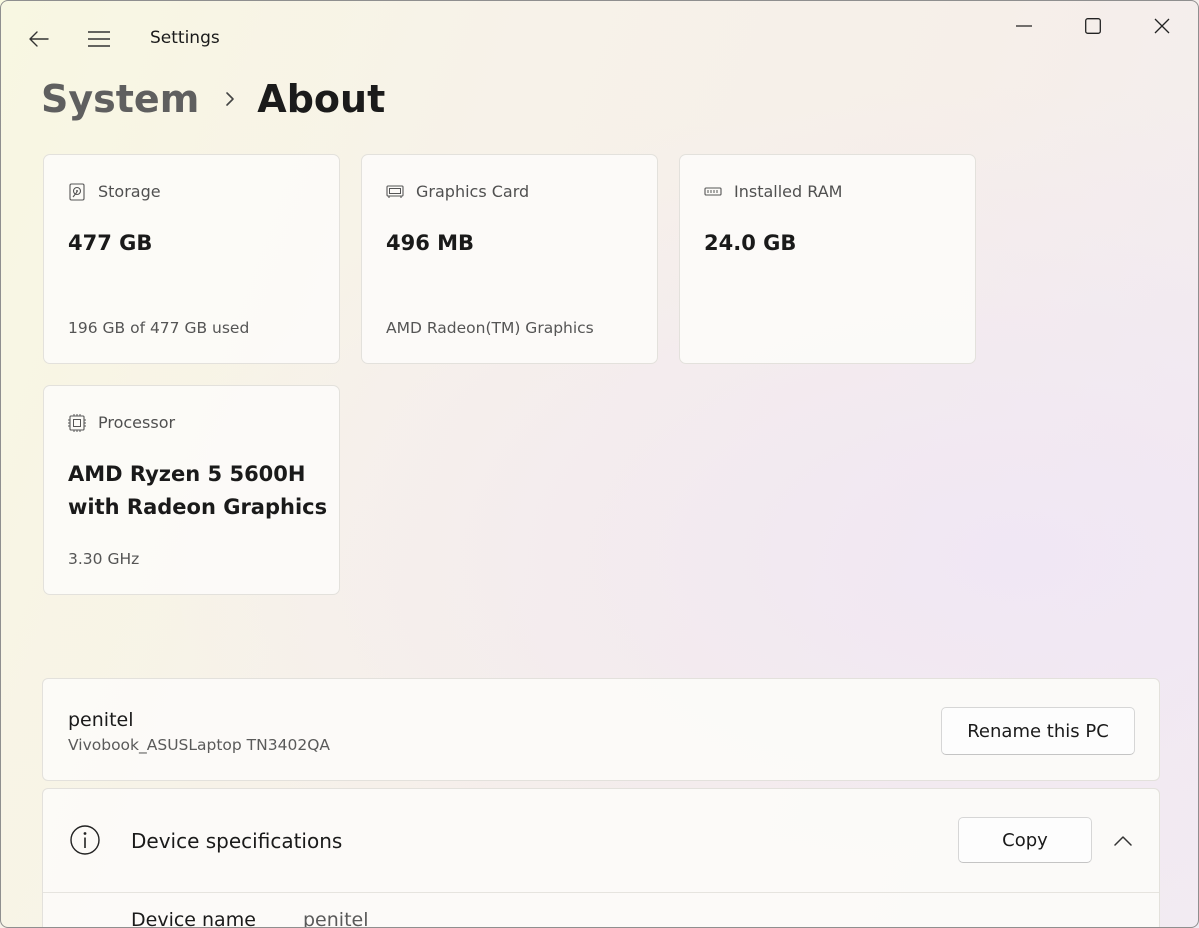  What do you see at coordinates (137, 422) in the screenshot?
I see `tile-label: Processor` at bounding box center [137, 422].